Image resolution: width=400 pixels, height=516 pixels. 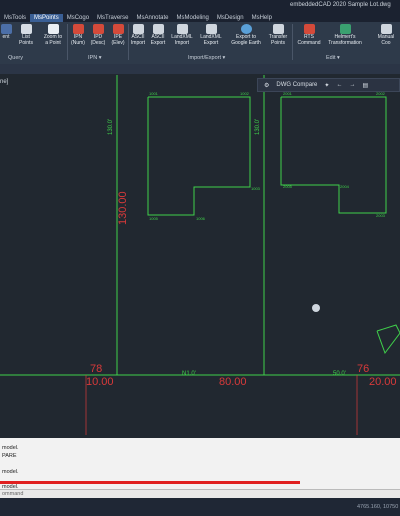 I want to click on transfer-points-button: Transfer Points, so click(x=278, y=35).